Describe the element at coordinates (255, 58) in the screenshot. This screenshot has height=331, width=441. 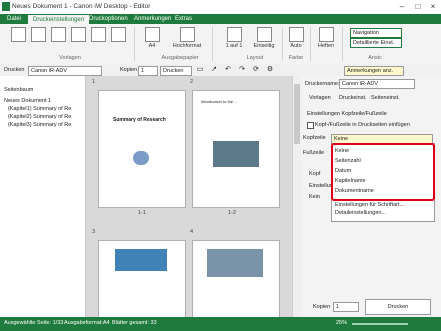
I see `group-label-layout: Layout` at that location.